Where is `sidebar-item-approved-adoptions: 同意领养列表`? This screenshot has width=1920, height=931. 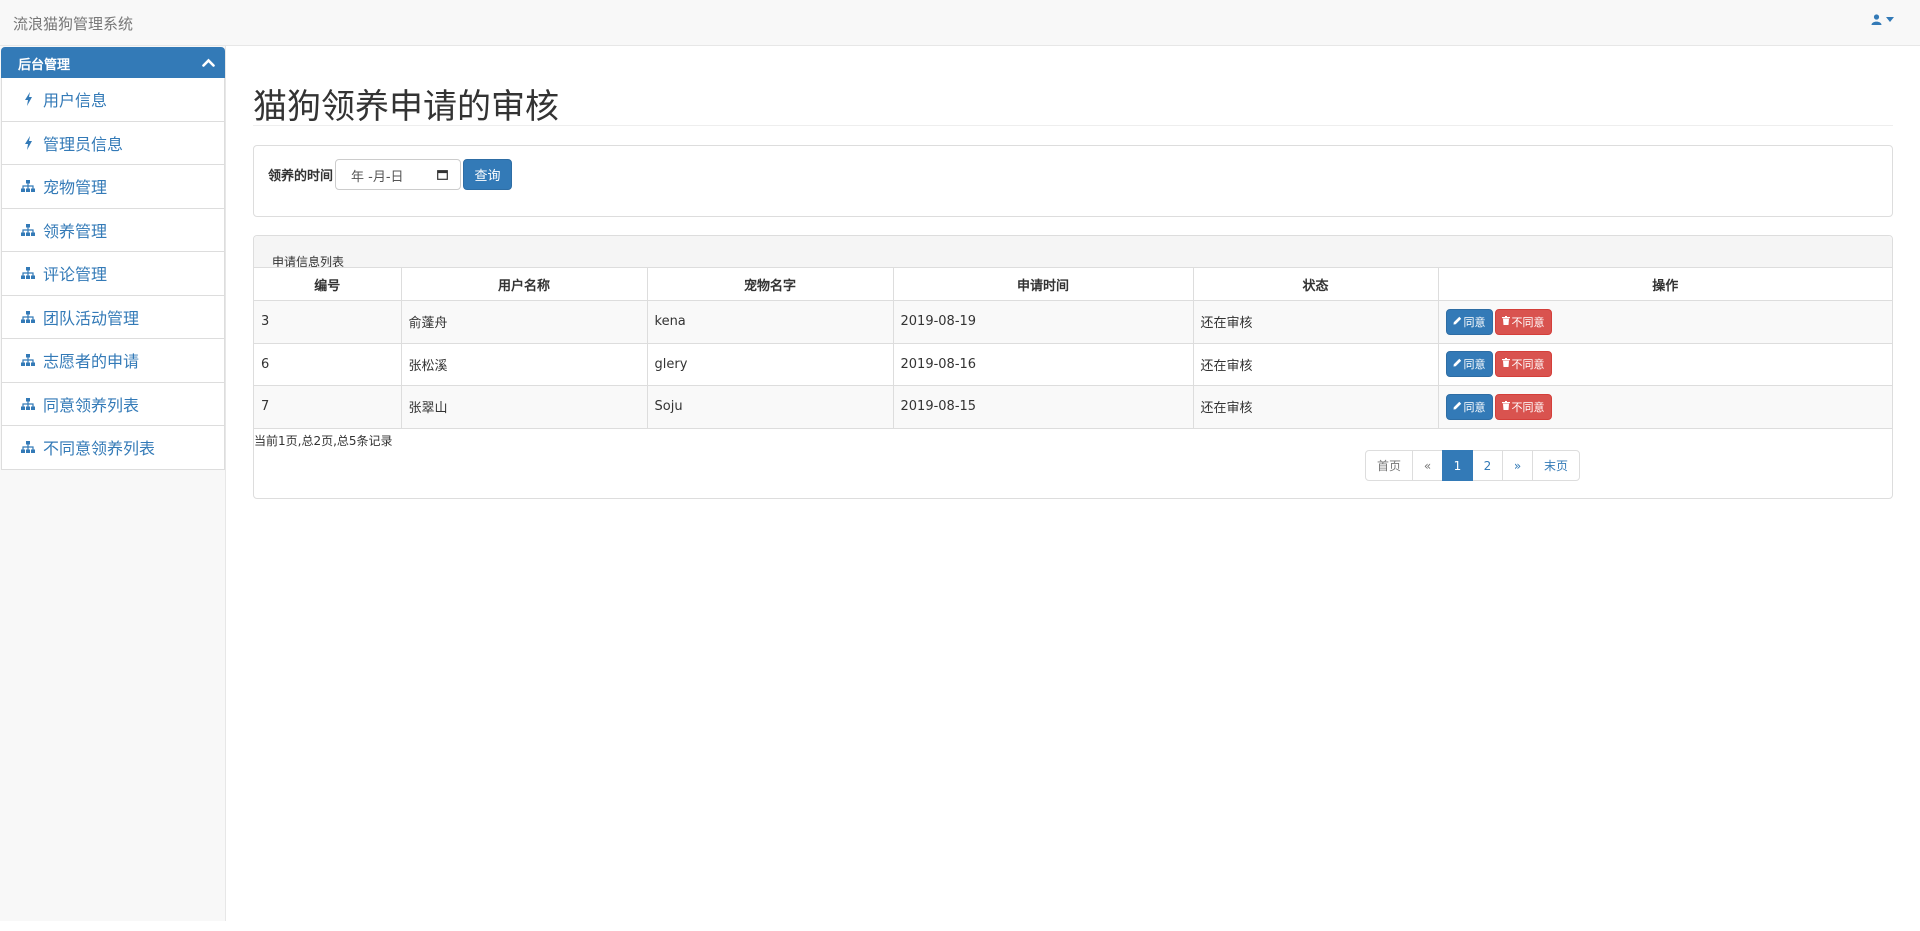 sidebar-item-approved-adoptions: 同意领养列表 is located at coordinates (113, 404).